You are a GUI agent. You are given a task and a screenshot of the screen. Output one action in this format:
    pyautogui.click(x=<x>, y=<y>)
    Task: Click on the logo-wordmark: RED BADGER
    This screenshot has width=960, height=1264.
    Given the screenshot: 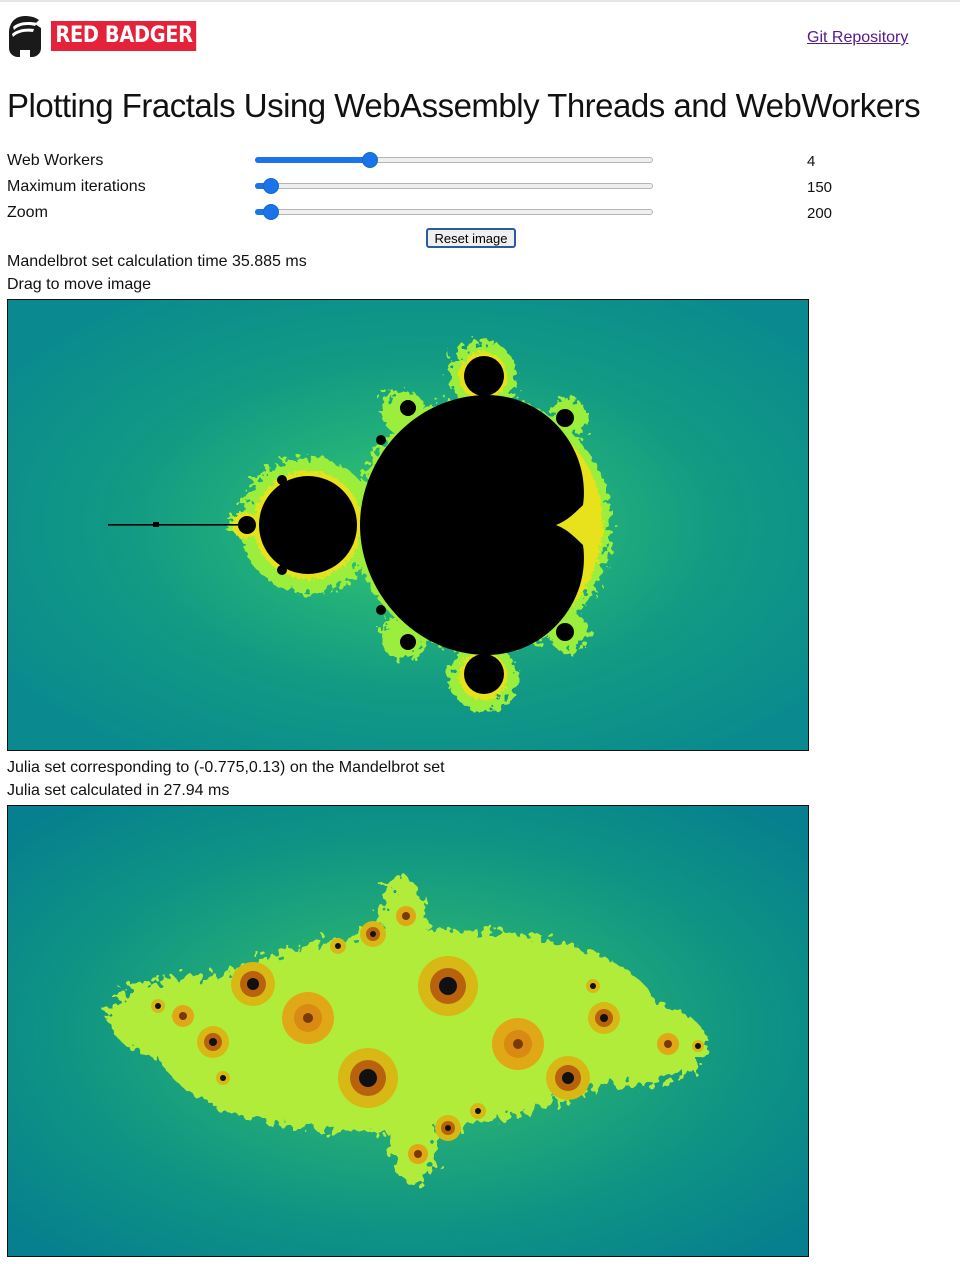 What is the action you would take?
    pyautogui.click(x=124, y=36)
    